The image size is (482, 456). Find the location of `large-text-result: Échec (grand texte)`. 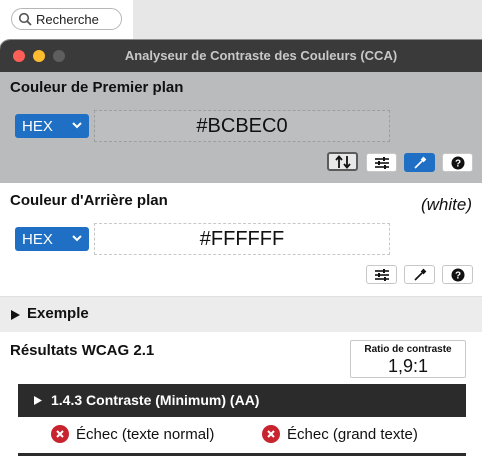

large-text-result: Échec (grand texte) is located at coordinates (340, 434).